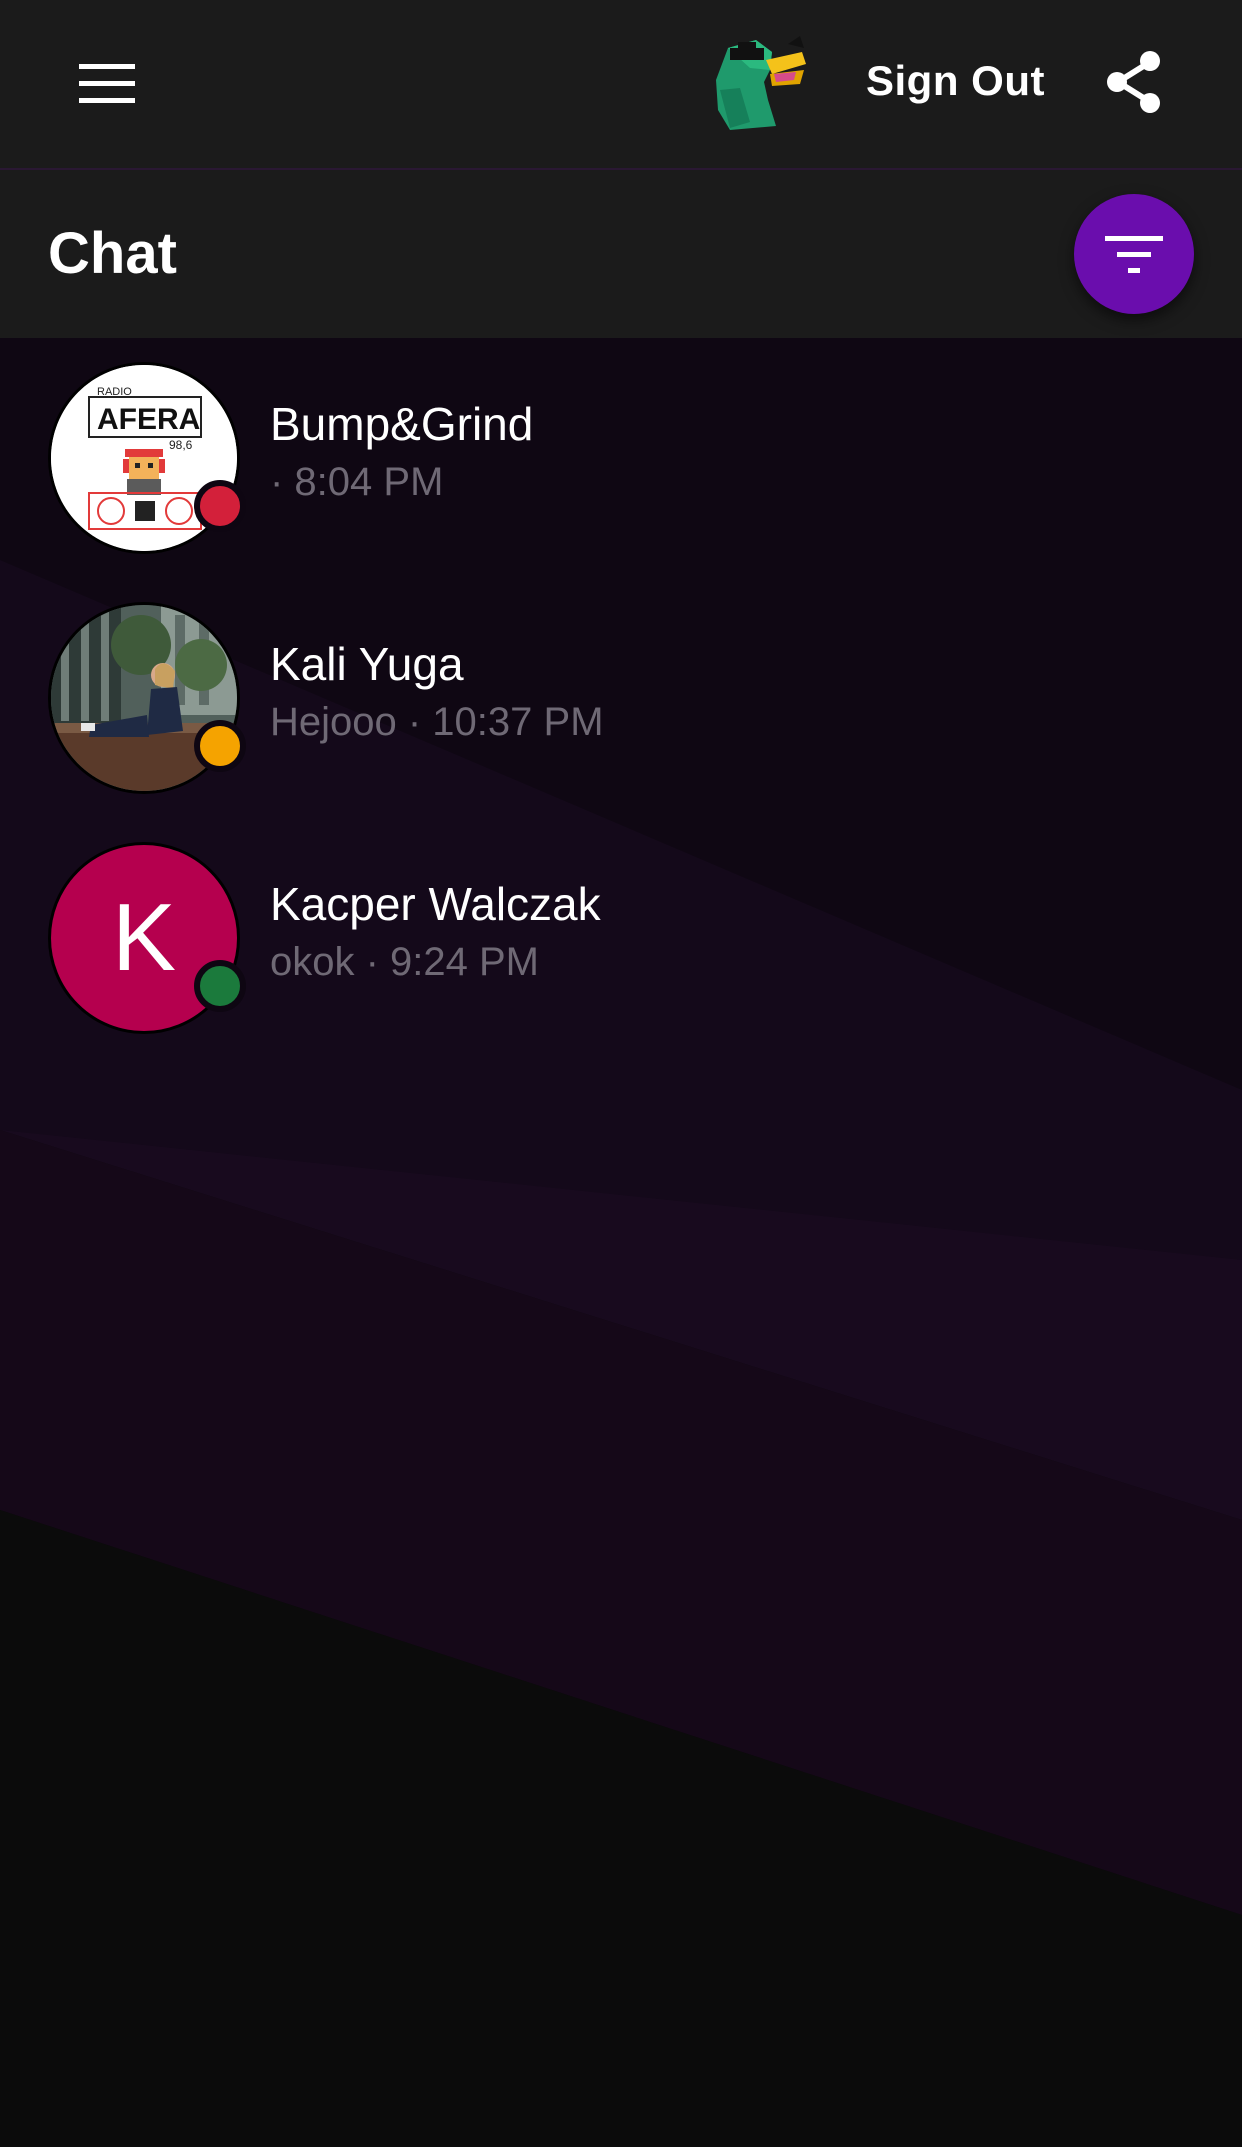 This screenshot has width=1242, height=2147. What do you see at coordinates (220, 746) in the screenshot?
I see `status-indicator-away` at bounding box center [220, 746].